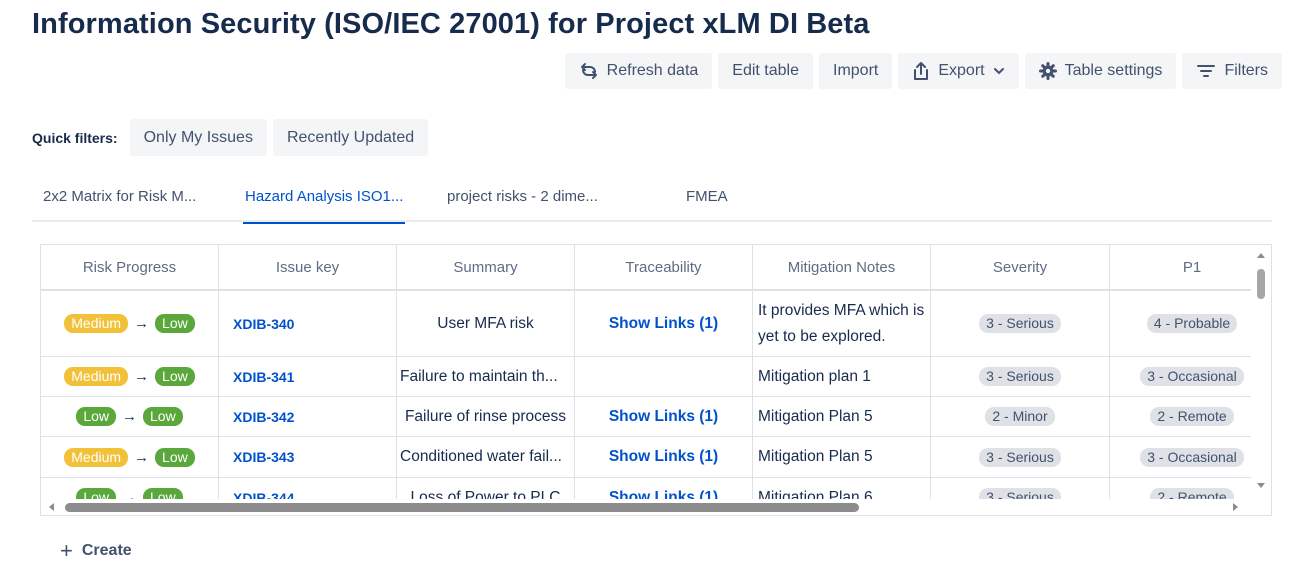 This screenshot has width=1292, height=574. What do you see at coordinates (1261, 485) in the screenshot?
I see `scroll-down-icon` at bounding box center [1261, 485].